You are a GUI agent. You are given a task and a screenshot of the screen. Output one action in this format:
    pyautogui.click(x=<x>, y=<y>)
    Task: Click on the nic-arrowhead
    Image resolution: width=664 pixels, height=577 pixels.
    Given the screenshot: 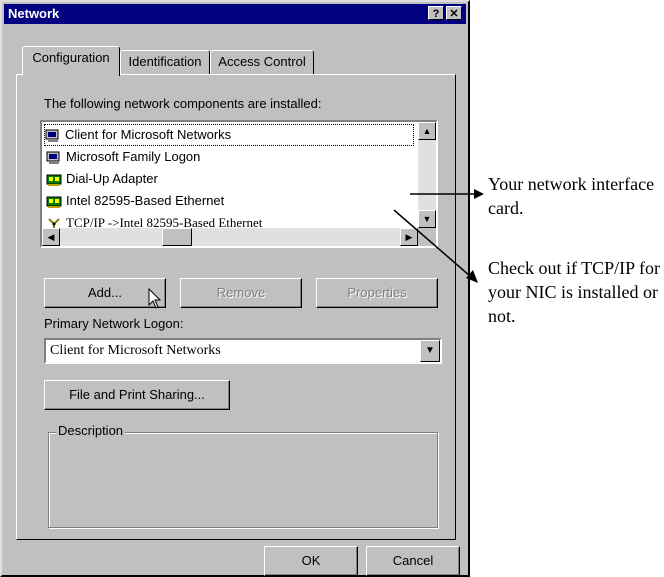 What is the action you would take?
    pyautogui.click(x=479, y=194)
    